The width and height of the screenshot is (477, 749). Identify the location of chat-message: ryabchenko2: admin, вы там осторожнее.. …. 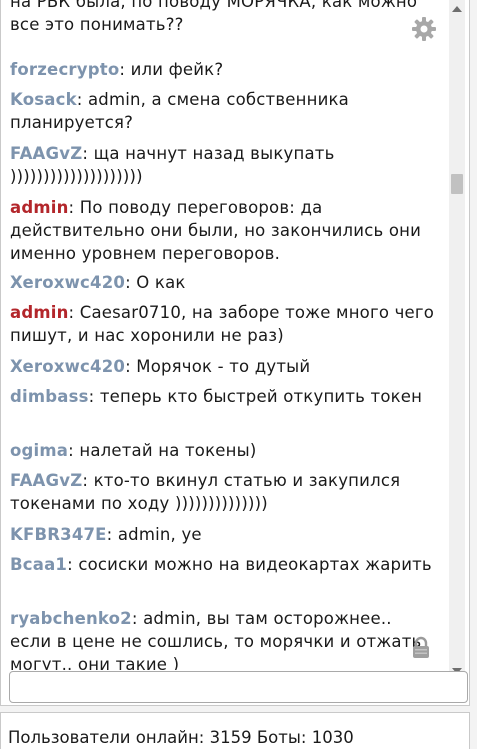
(222, 638).